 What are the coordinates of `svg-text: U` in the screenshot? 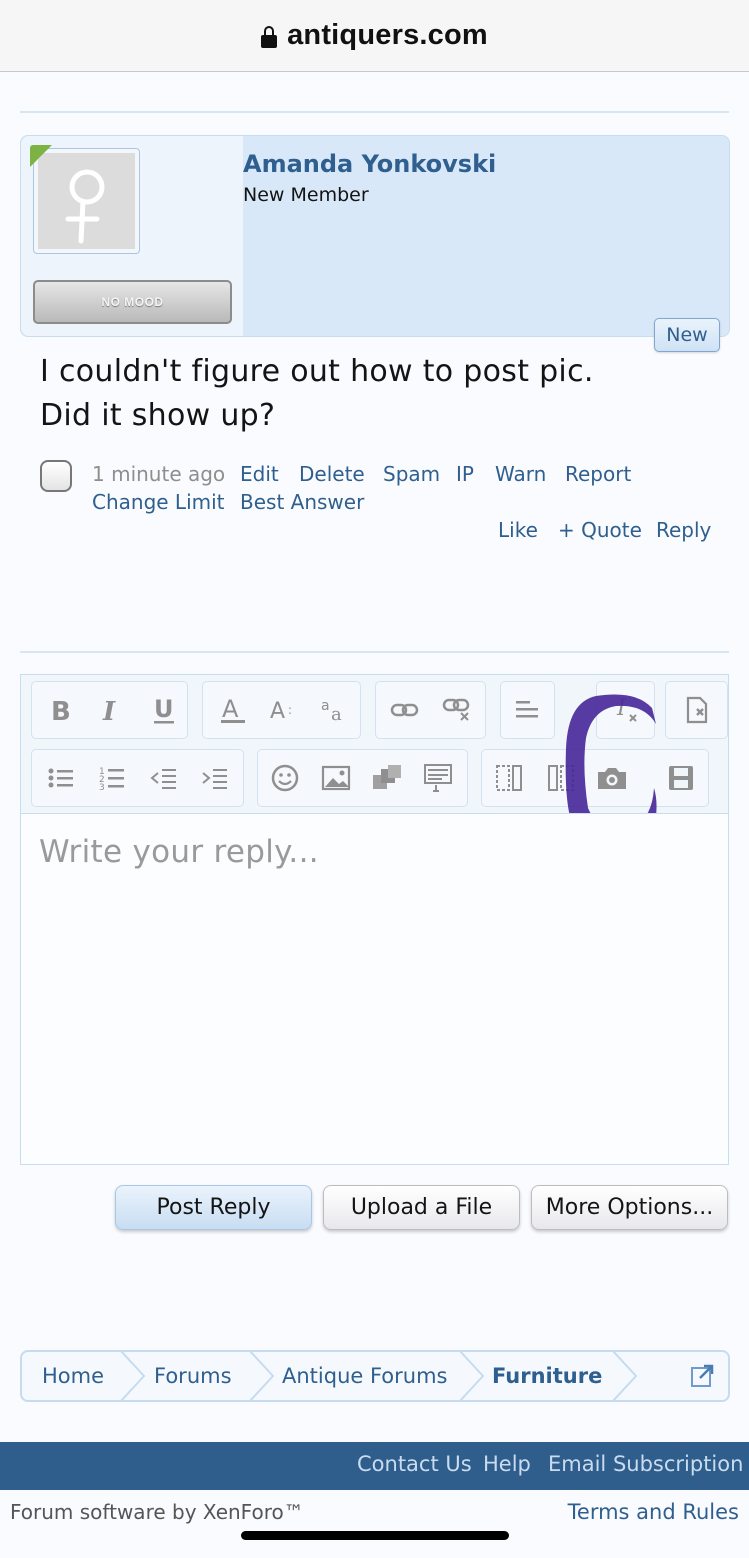 It's located at (164, 709).